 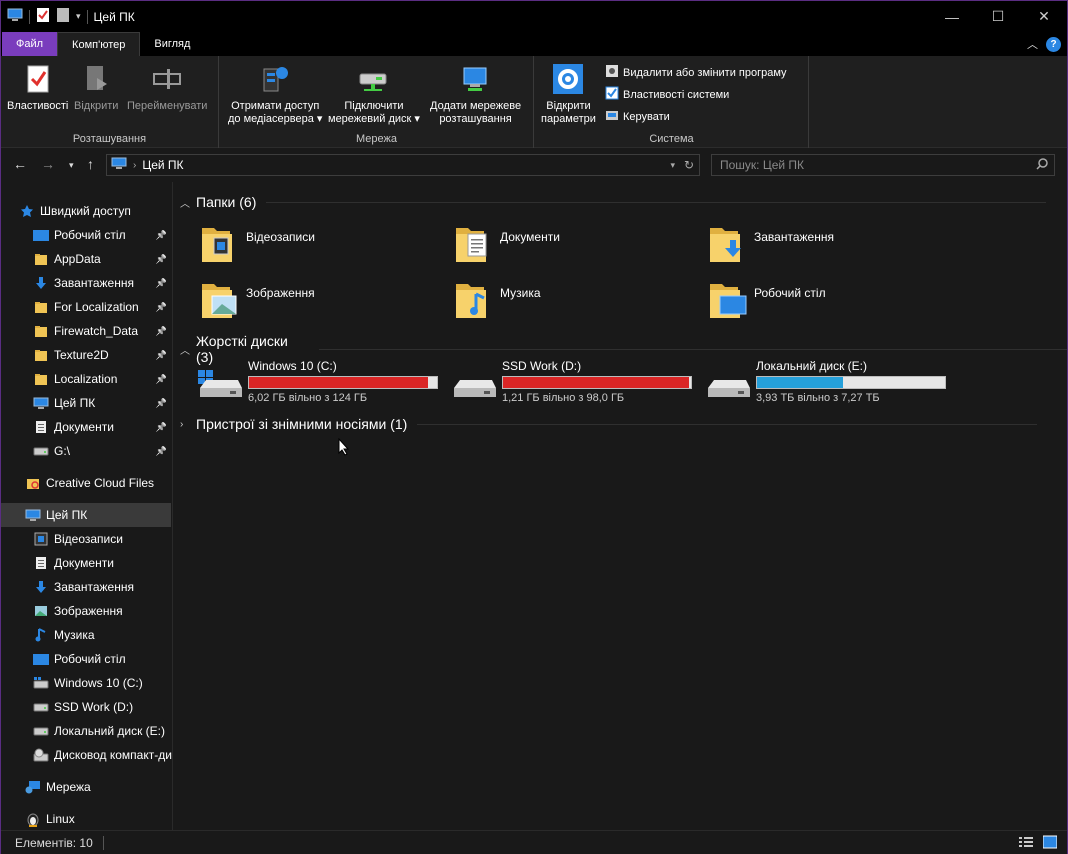 I want to click on sidebar-item-quick: For Localization 📌, so click(x=86, y=307).